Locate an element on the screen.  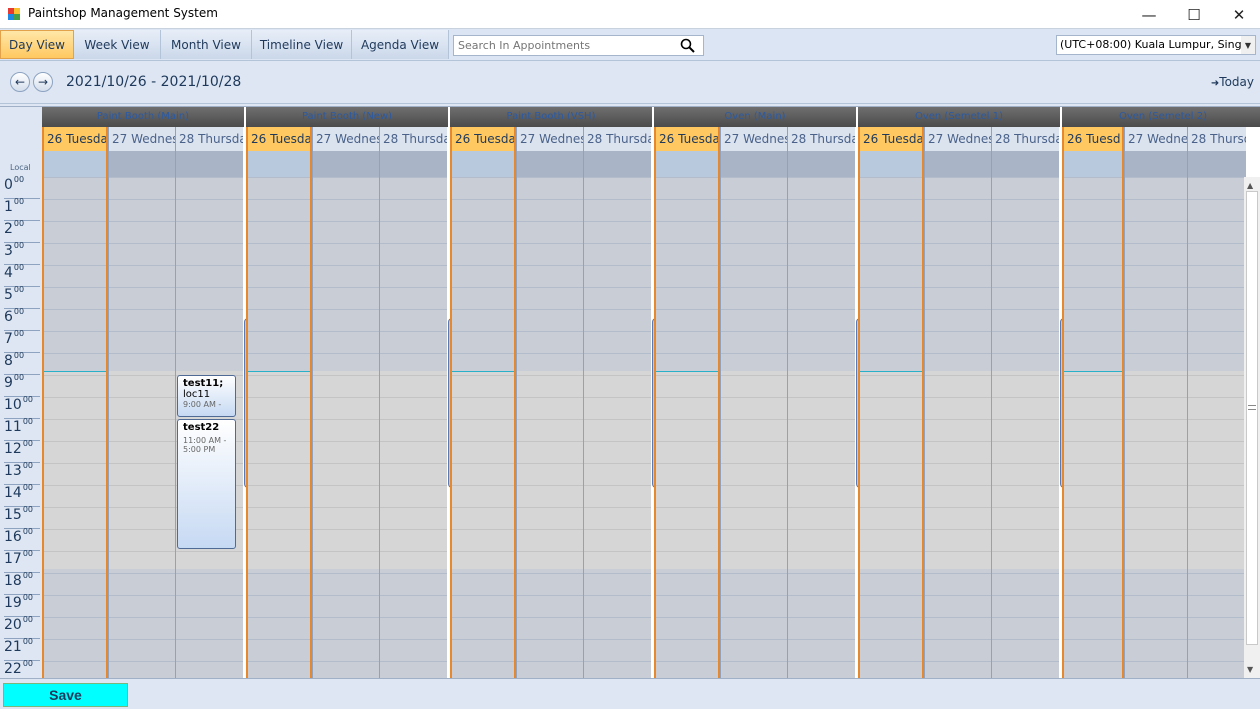
resource-header: Oven (Semetel 1) is located at coordinates (960, 117).